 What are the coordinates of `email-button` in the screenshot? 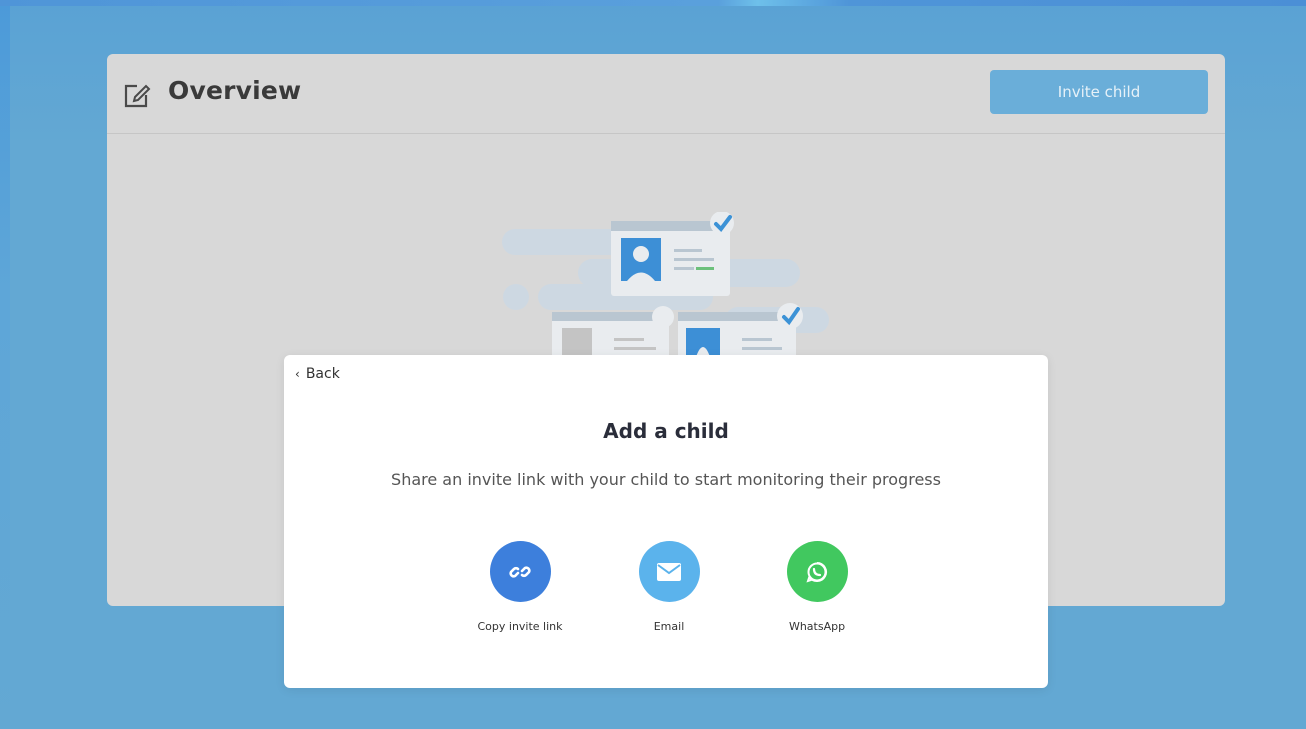 It's located at (669, 571).